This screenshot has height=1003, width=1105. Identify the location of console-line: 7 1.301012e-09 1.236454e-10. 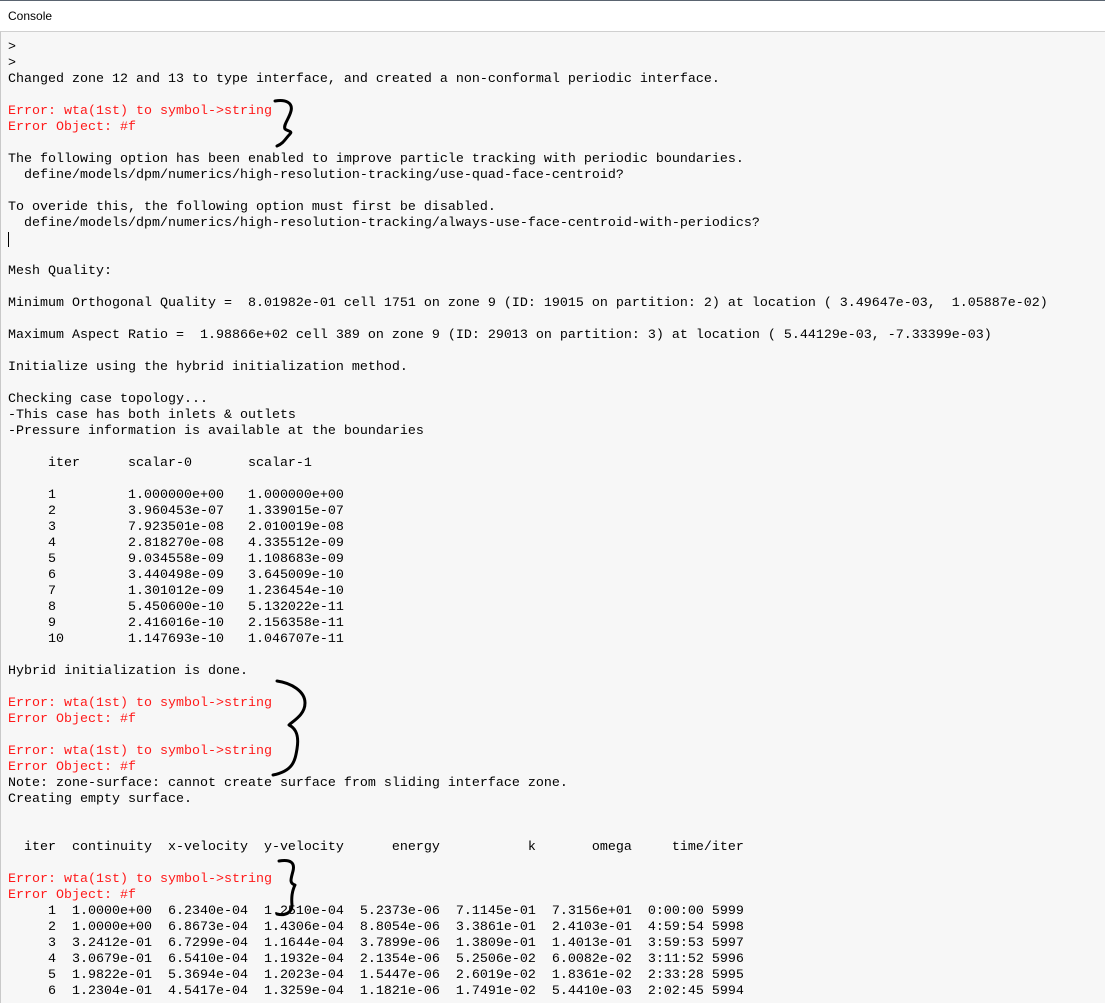
(176, 591).